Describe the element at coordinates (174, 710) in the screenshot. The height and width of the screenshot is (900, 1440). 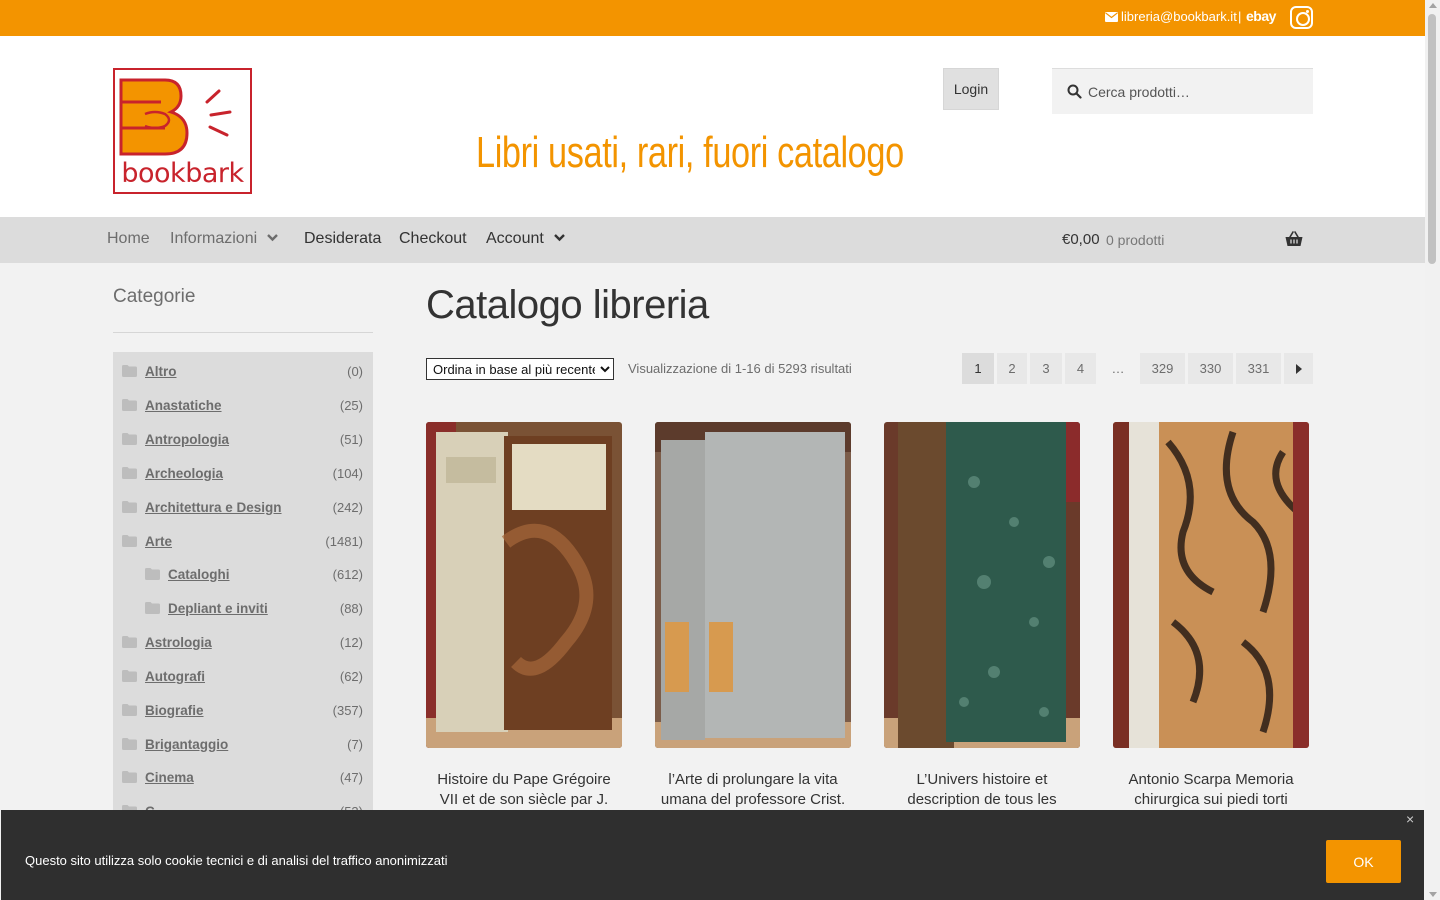
I see `category-name: Biografie` at that location.